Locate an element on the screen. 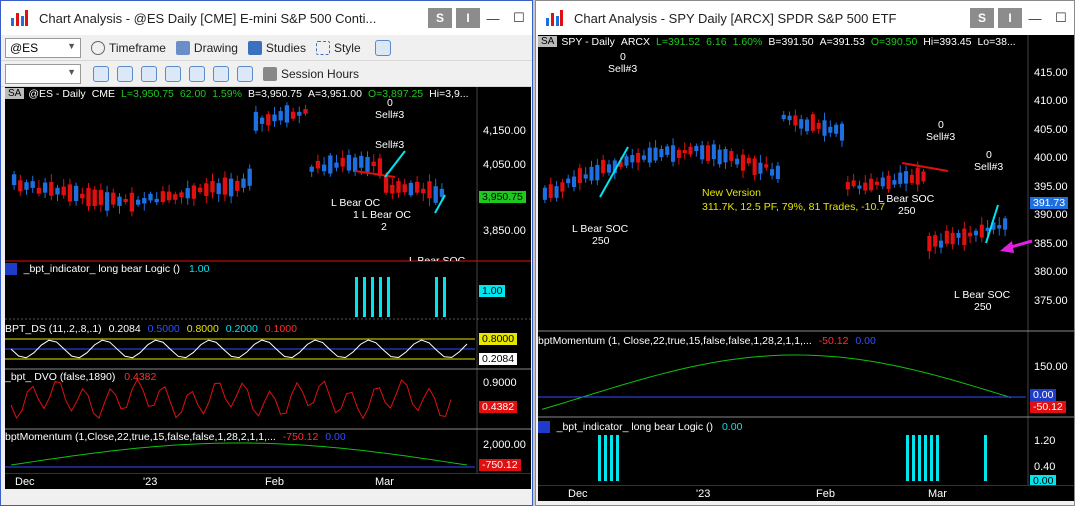 This screenshot has width=1075, height=506. date-label: Dec is located at coordinates (578, 494).